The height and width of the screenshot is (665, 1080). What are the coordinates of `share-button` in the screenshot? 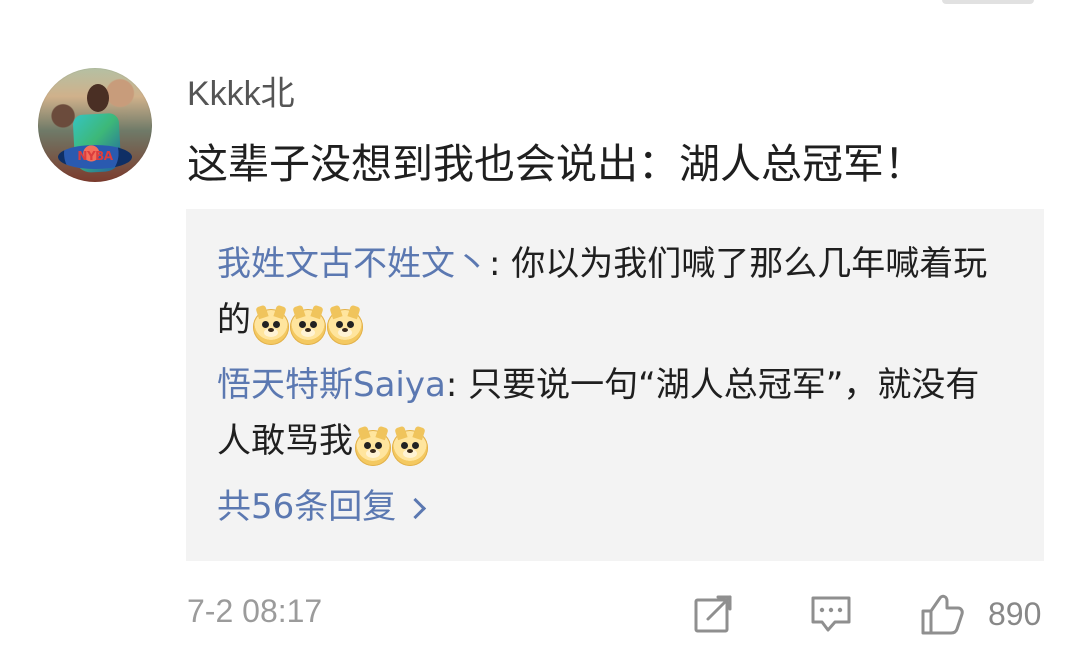 It's located at (714, 614).